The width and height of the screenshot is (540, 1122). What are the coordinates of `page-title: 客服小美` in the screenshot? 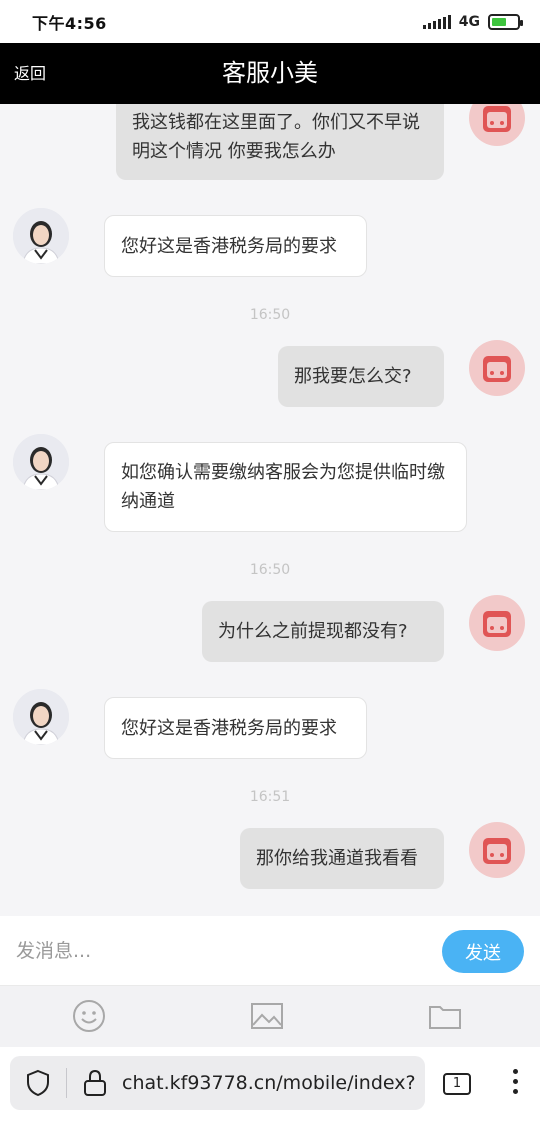 It's located at (270, 73).